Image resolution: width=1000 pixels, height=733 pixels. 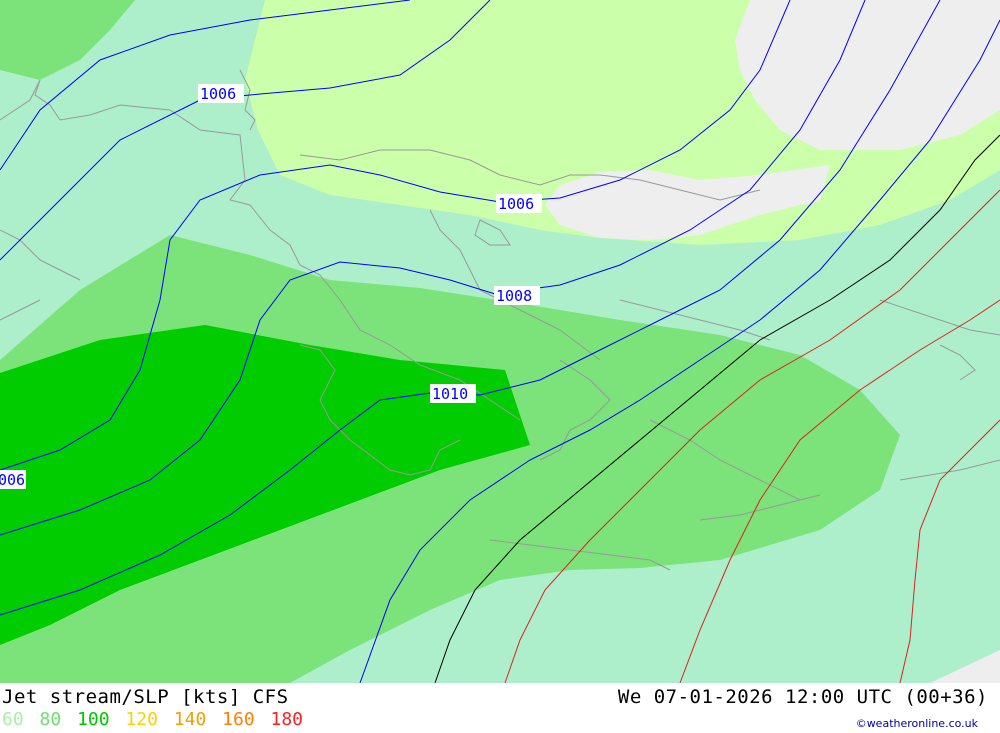 What do you see at coordinates (141, 719) in the screenshot?
I see `legend-value: 120` at bounding box center [141, 719].